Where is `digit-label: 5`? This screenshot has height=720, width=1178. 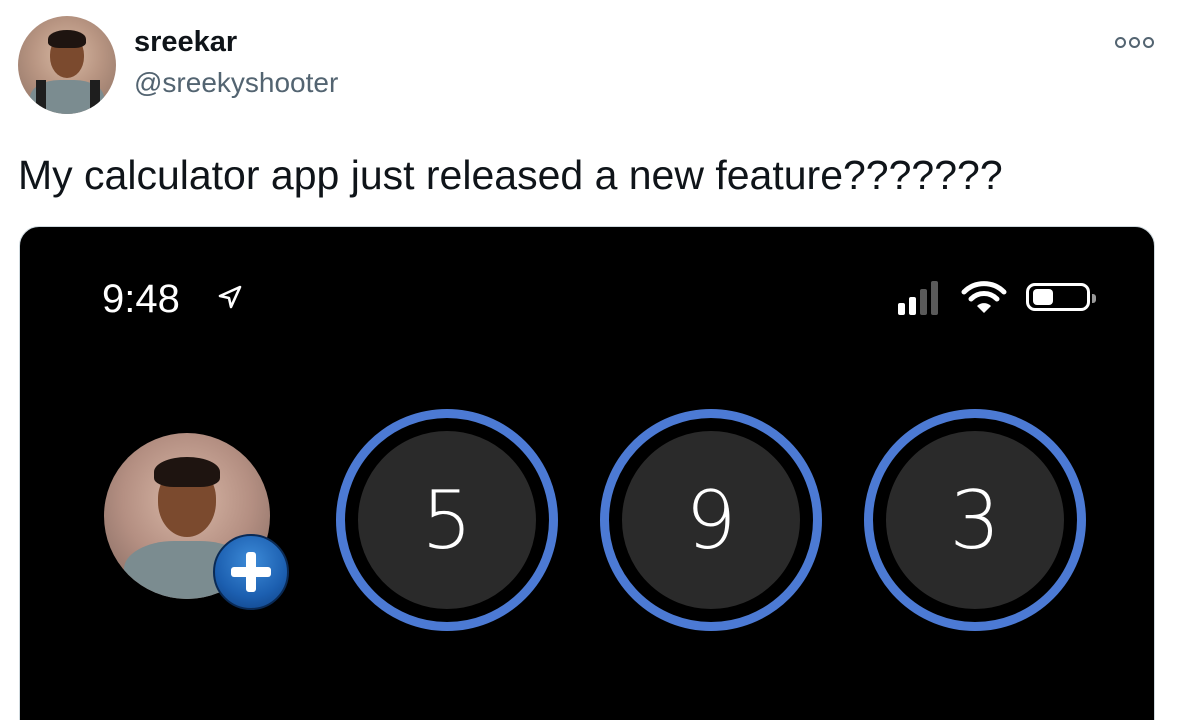
digit-label: 5 is located at coordinates (447, 520).